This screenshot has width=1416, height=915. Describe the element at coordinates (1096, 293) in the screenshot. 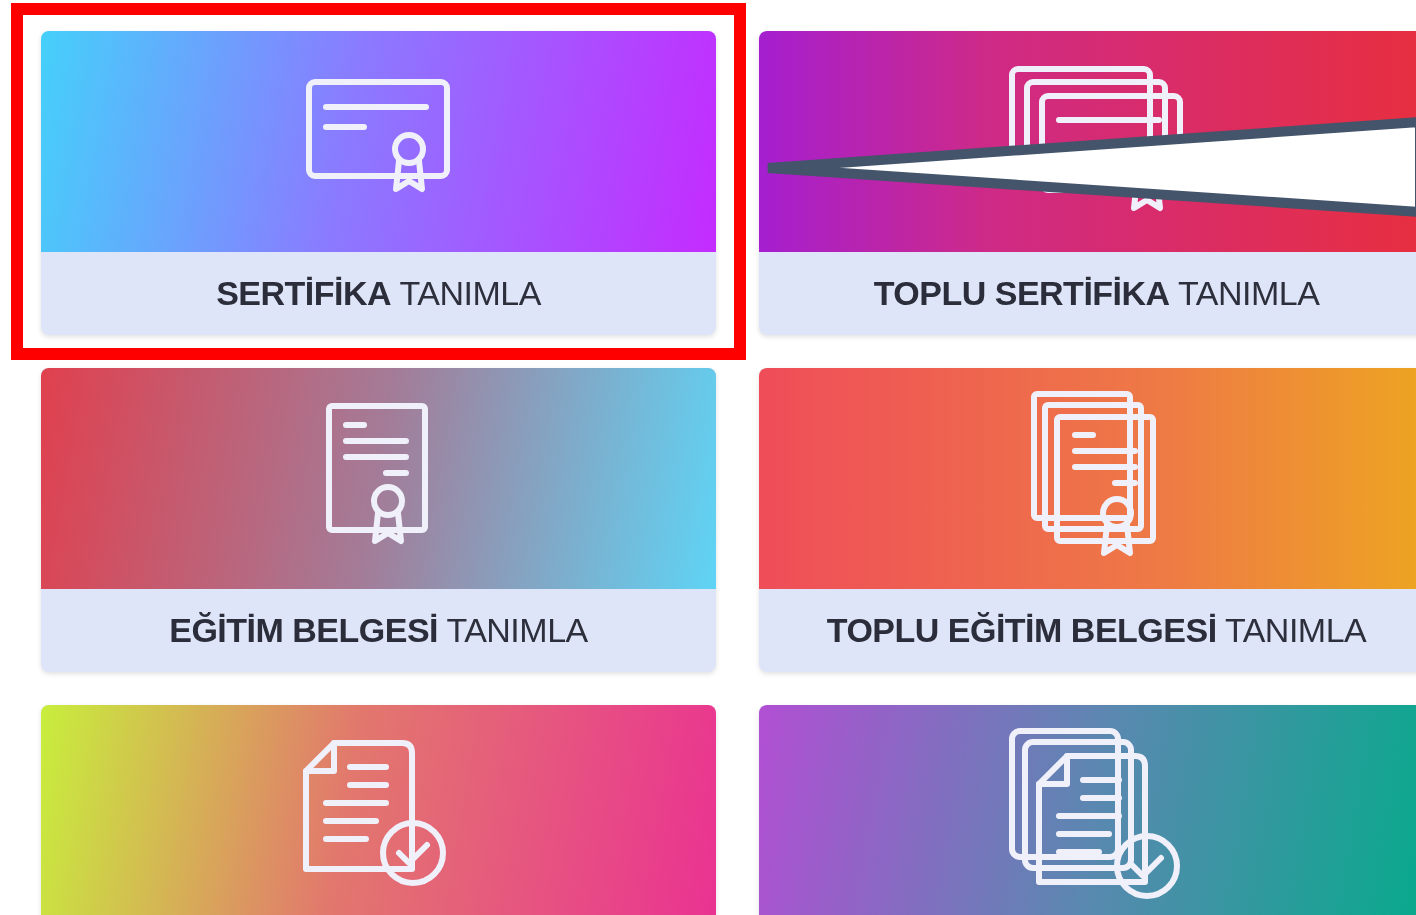

I see `card-title: TOPLU SERTİFİKA TANIMLA` at that location.